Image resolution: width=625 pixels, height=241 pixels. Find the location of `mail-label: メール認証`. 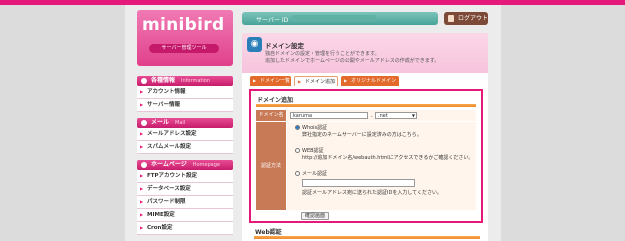

mail-label: メール認証 is located at coordinates (315, 174).